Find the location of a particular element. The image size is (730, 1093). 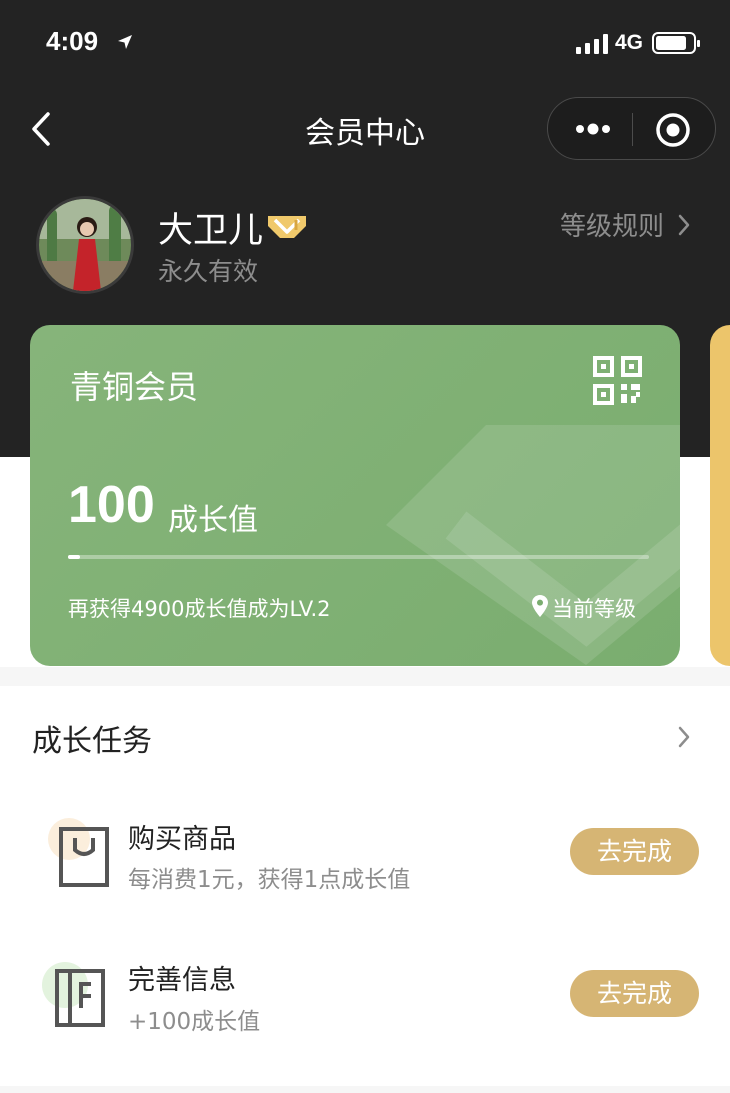

next-level-tip: 再获得4900成长值成为LV.2 is located at coordinates (199, 609).